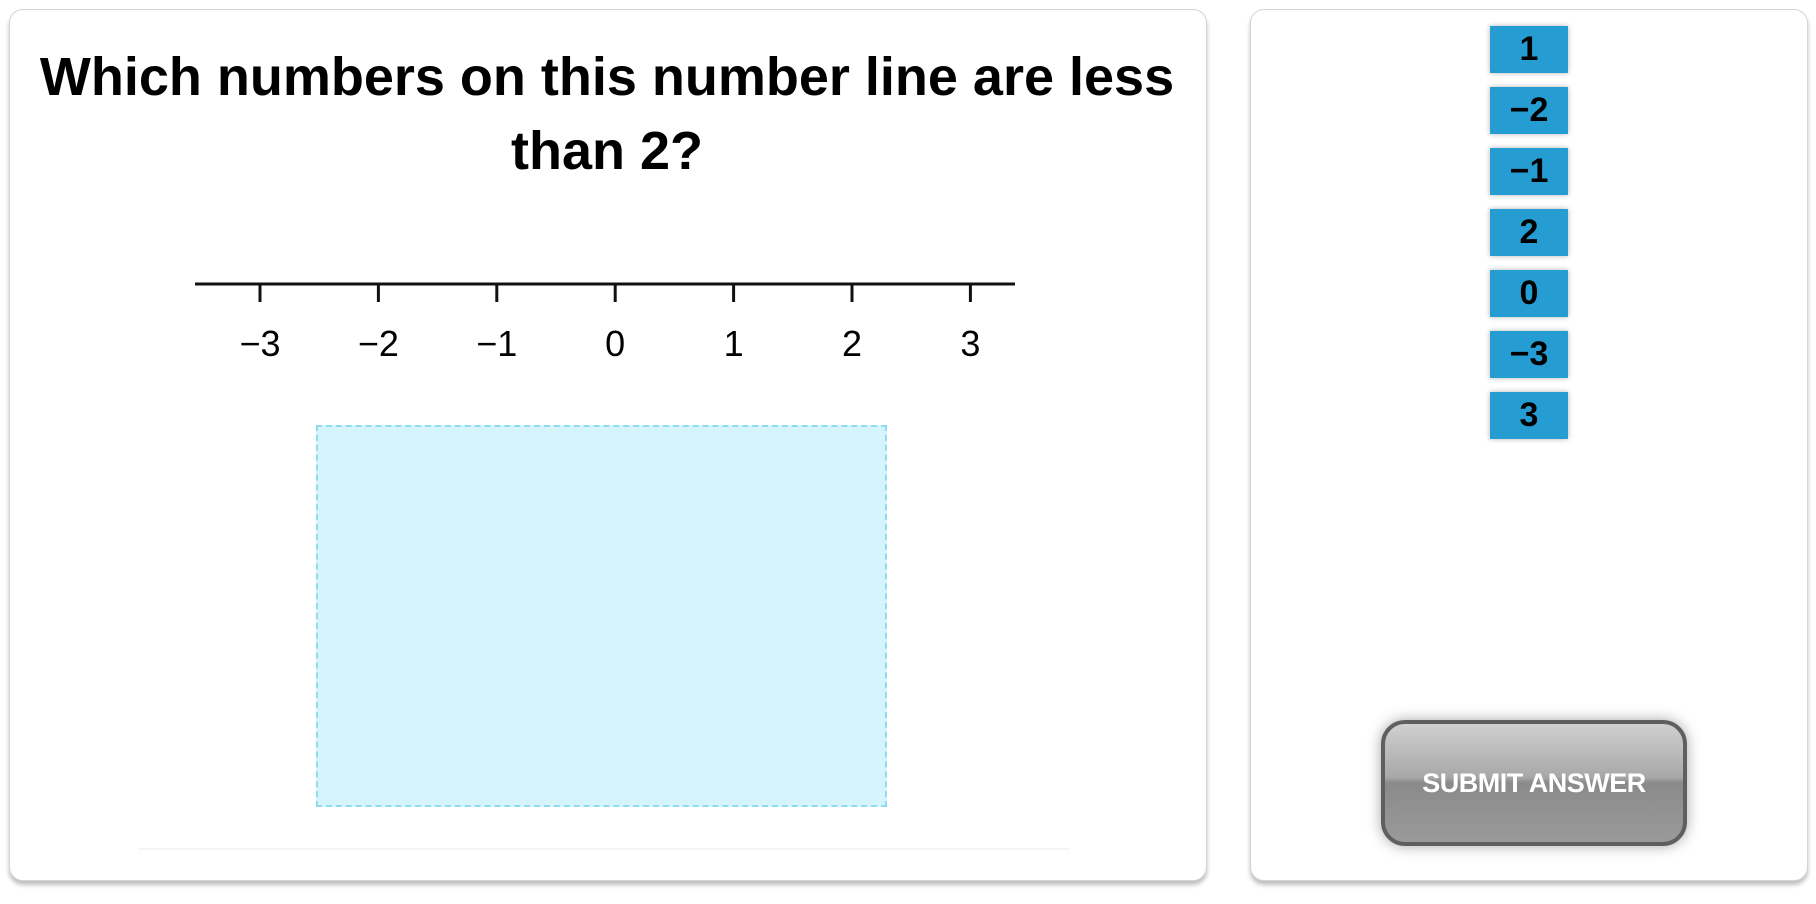 This screenshot has width=1816, height=904. What do you see at coordinates (1529, 232) in the screenshot?
I see `answer-tile: 2` at bounding box center [1529, 232].